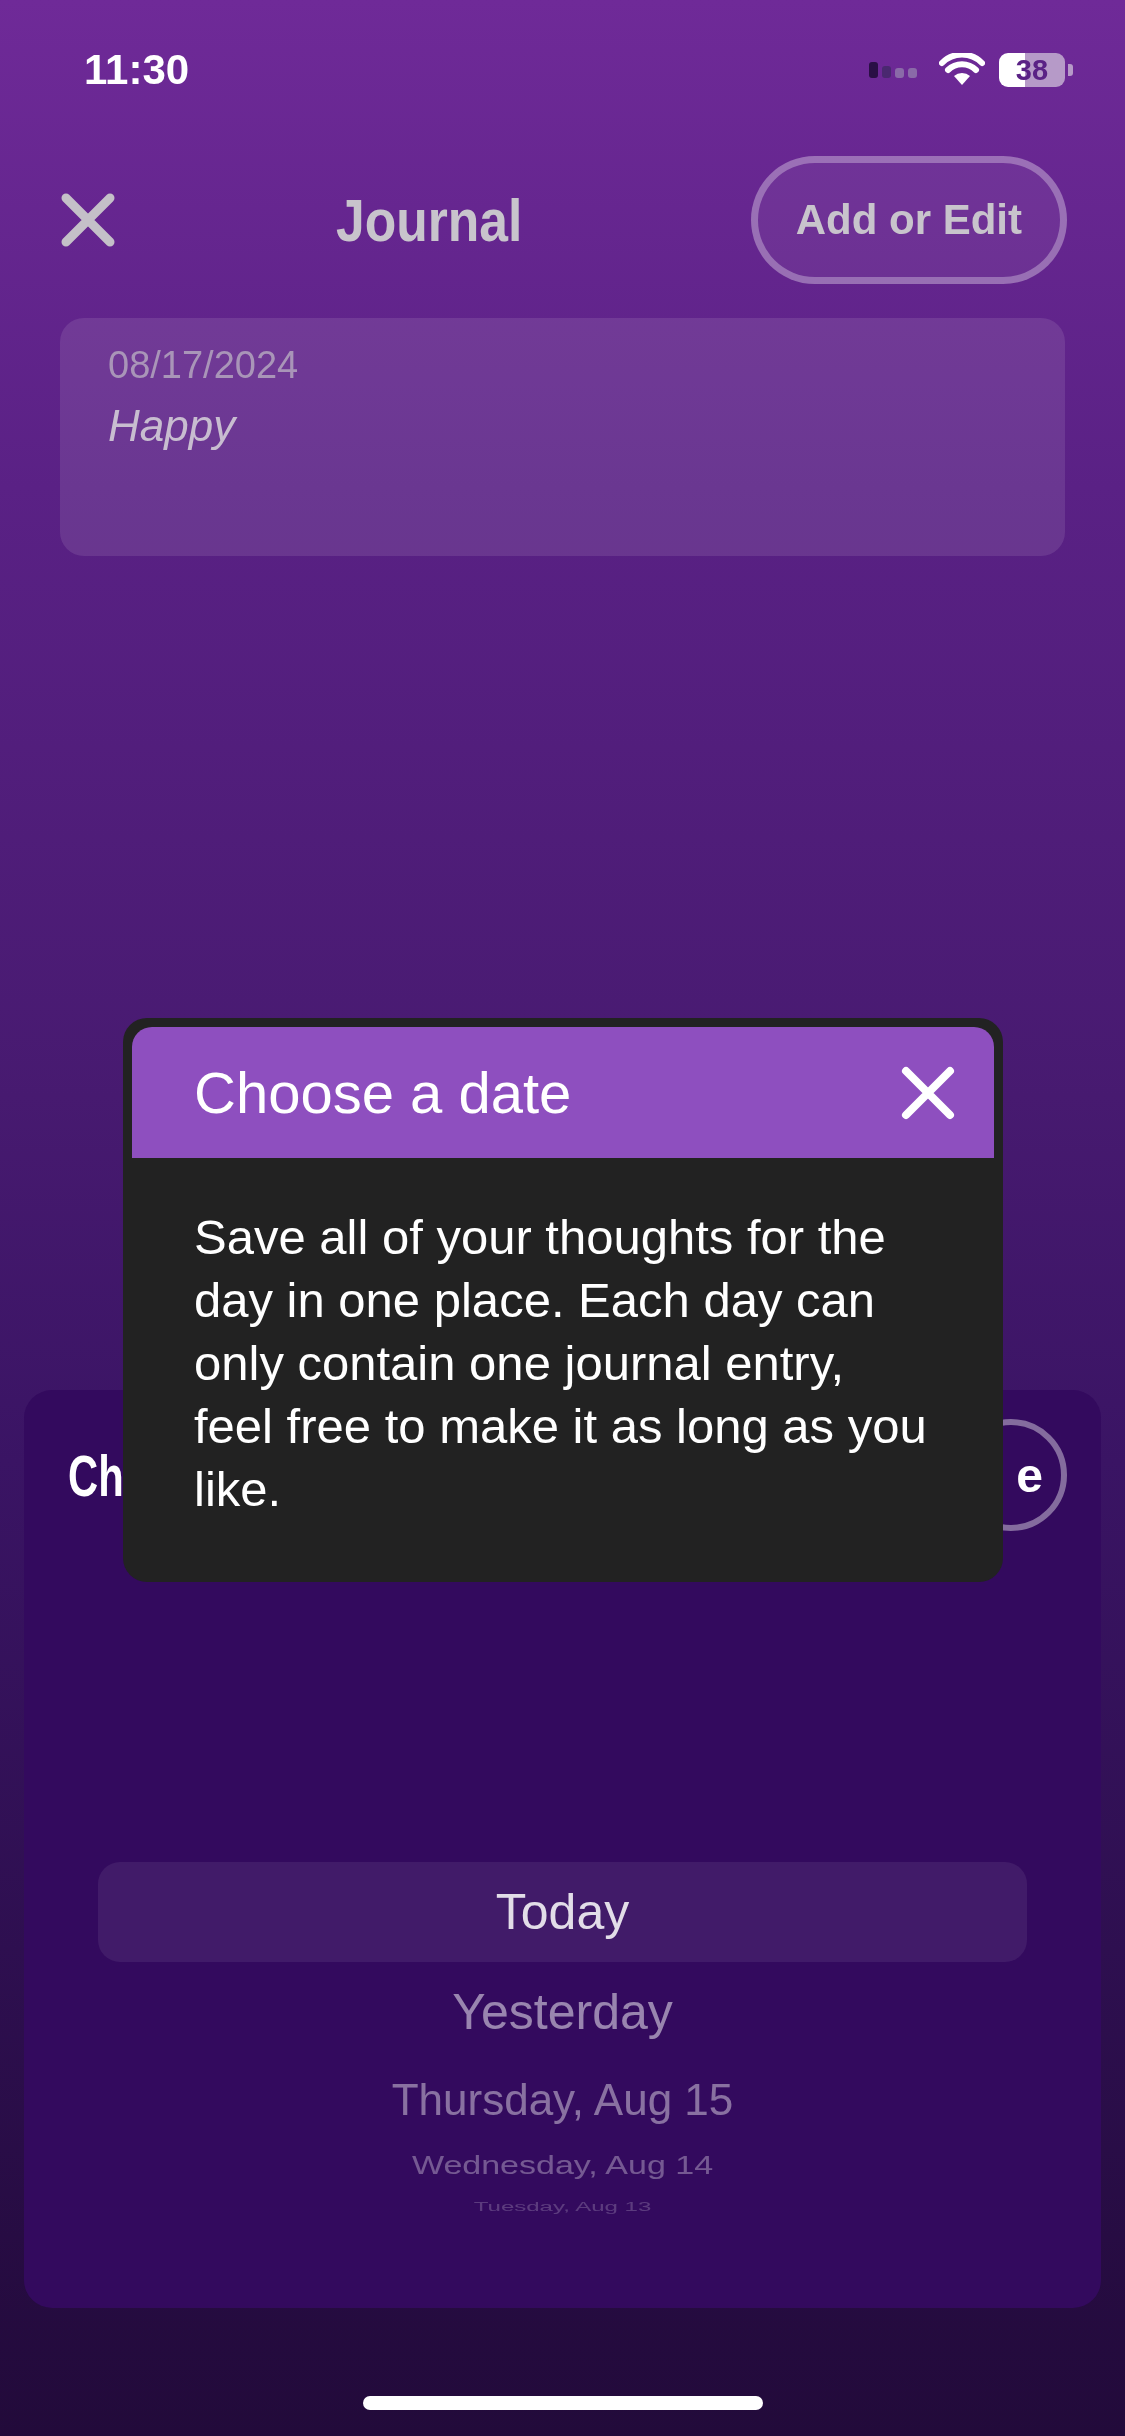 This screenshot has height=2436, width=1125. What do you see at coordinates (560, 1363) in the screenshot?
I see `popup-text: Save all of your thoughts for the day in one place. Each day can only contain one journal entry, feel free to make it as long as you like.` at bounding box center [560, 1363].